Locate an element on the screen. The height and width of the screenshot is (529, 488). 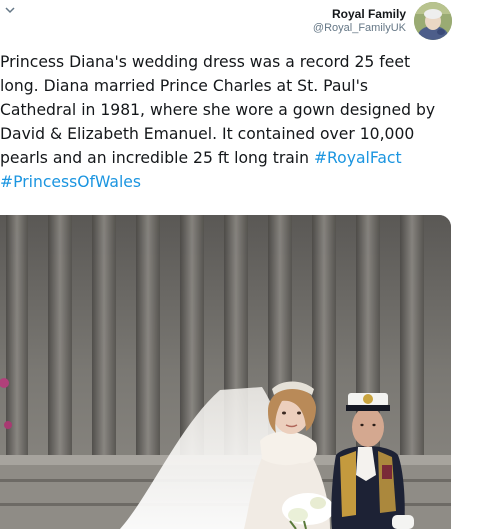
hashtag-link: #RoyalFact is located at coordinates (358, 158).